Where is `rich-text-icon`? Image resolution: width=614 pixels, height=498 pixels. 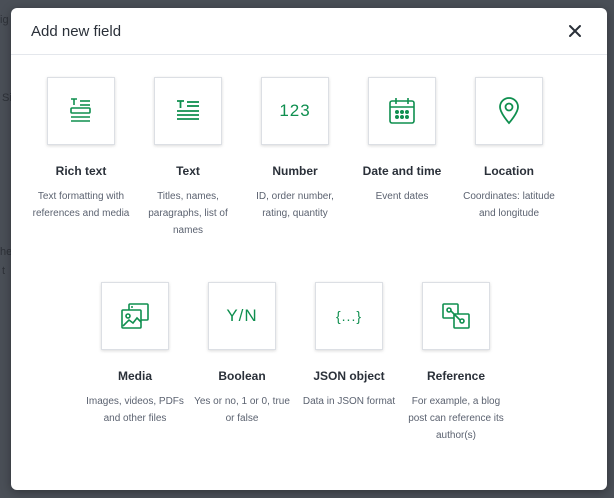
rich-text-icon is located at coordinates (80, 110).